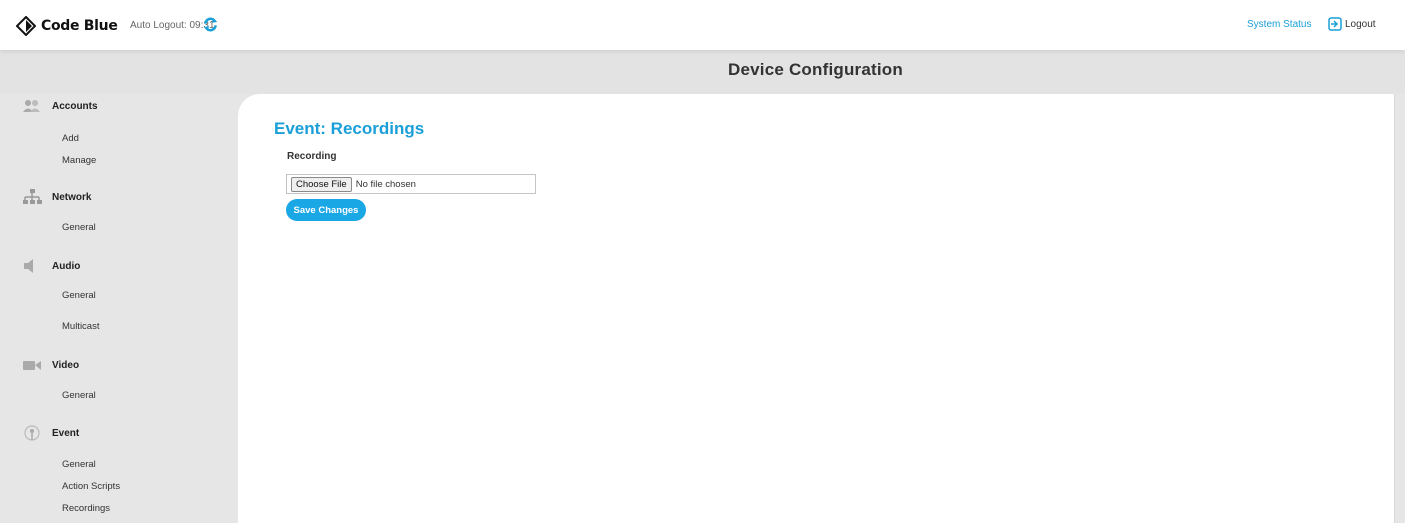  What do you see at coordinates (66, 266) in the screenshot?
I see `sidebar-section-label: Audio` at bounding box center [66, 266].